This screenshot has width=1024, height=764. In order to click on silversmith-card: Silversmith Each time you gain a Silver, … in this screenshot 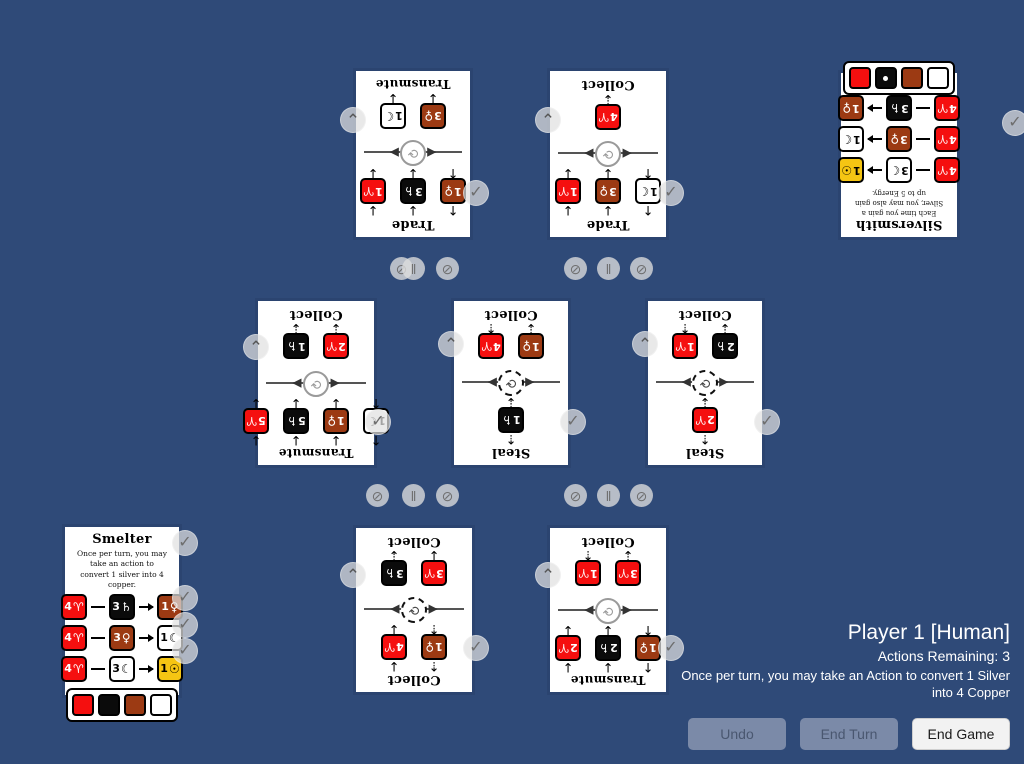, I will do `click(899, 150)`.